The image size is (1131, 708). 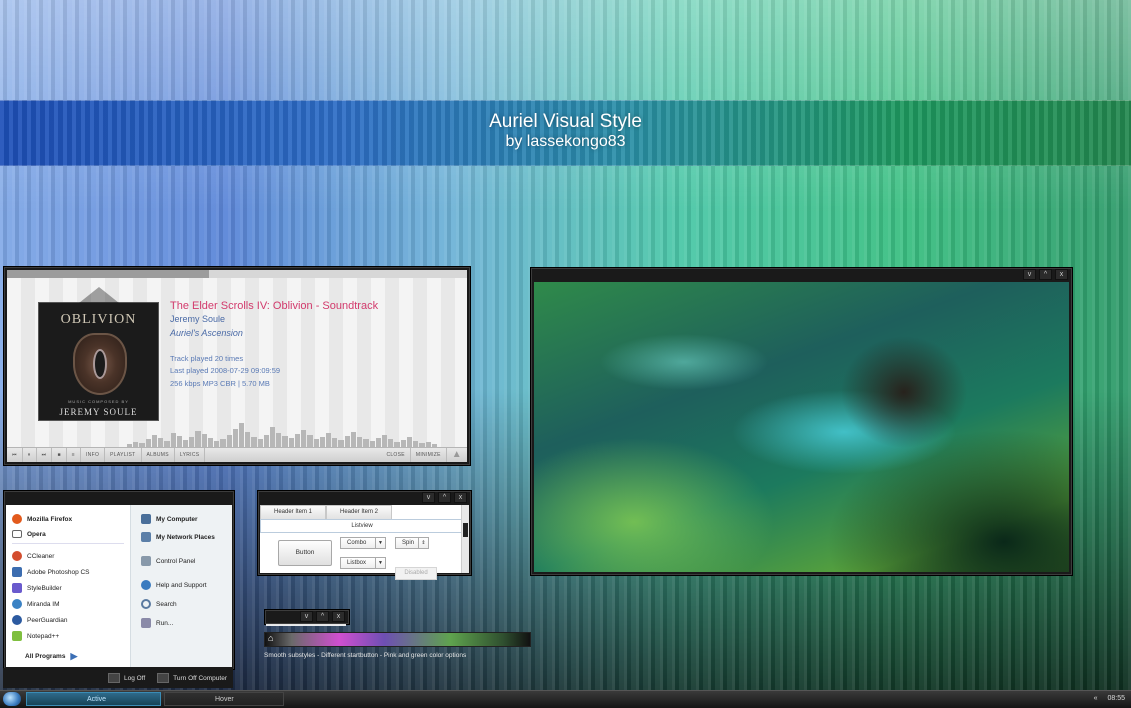 I want to click on previous-button: ⏮, so click(x=15, y=455).